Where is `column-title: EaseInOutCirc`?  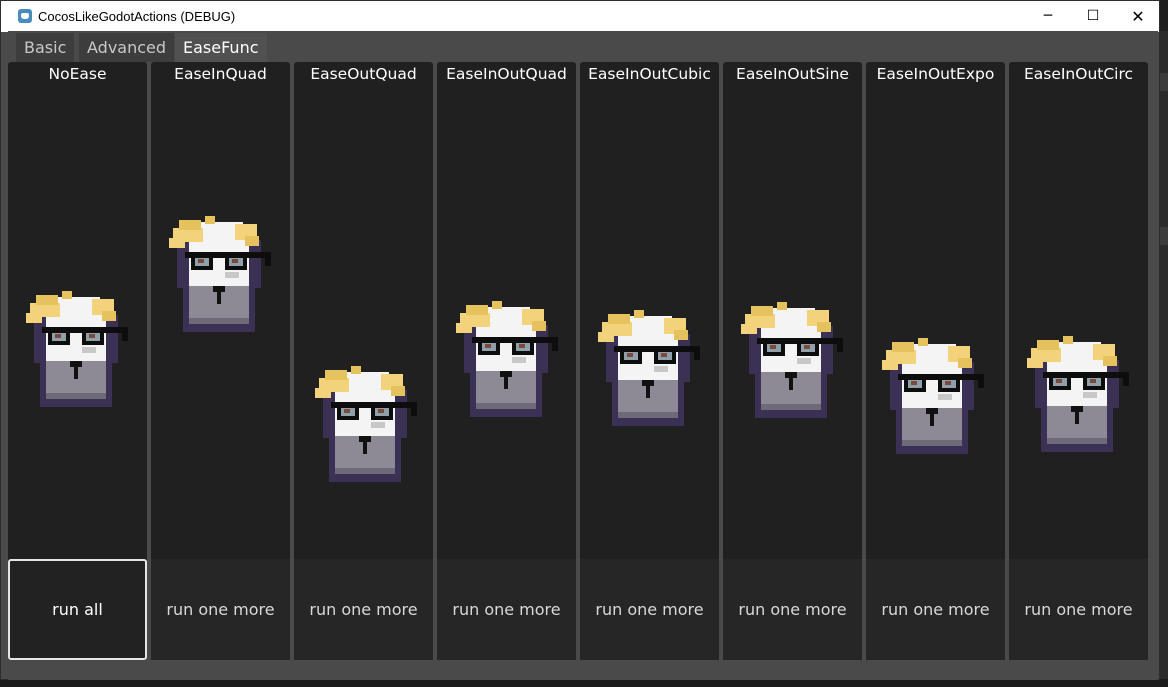
column-title: EaseInOutCirc is located at coordinates (1078, 74).